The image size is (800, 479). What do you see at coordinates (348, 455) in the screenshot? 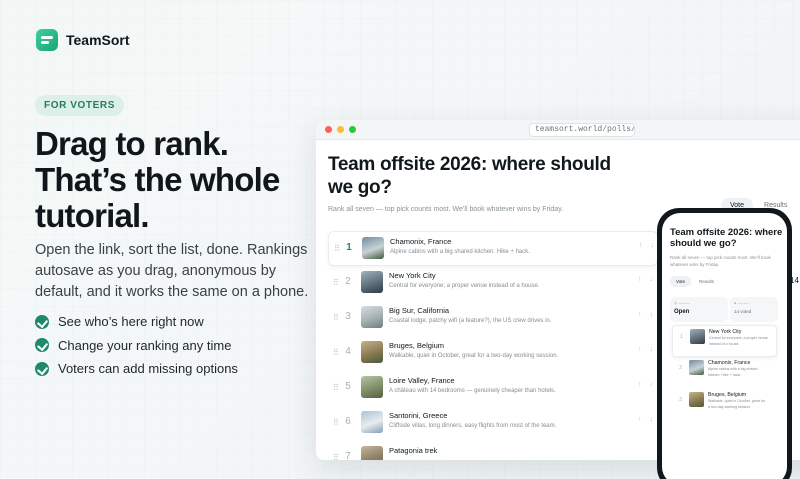
I see `rank-number: 7` at bounding box center [348, 455].